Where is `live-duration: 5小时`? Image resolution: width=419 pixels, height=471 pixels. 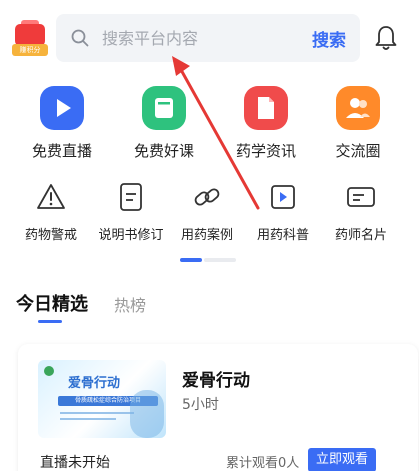
live-duration: 5小时 is located at coordinates (200, 405).